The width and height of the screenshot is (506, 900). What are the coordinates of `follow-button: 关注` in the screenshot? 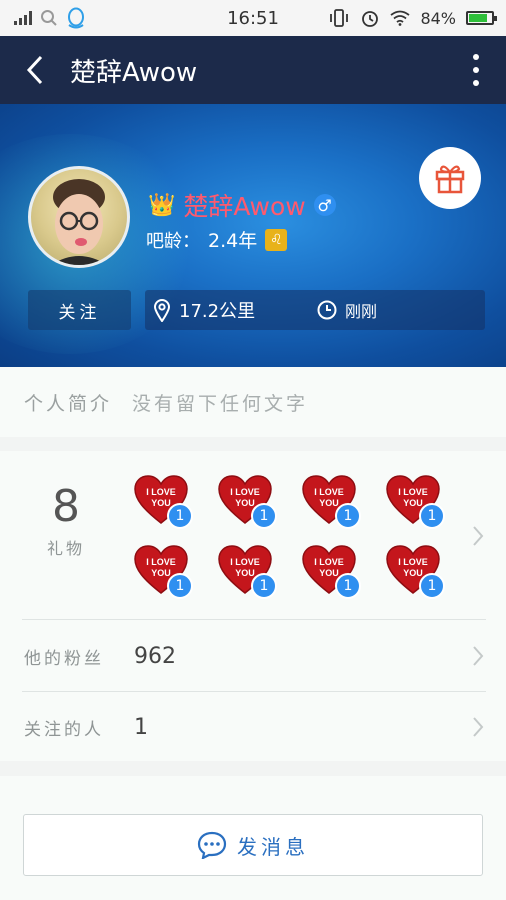 It's located at (79, 310).